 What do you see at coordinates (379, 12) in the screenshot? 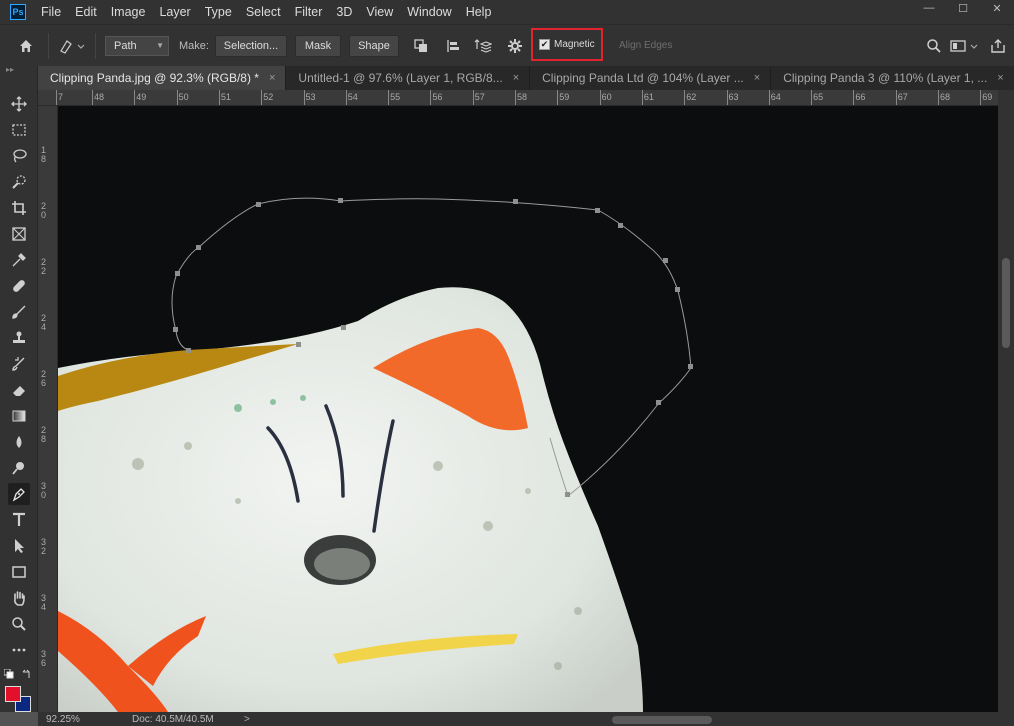
I see `menu-view: View` at bounding box center [379, 12].